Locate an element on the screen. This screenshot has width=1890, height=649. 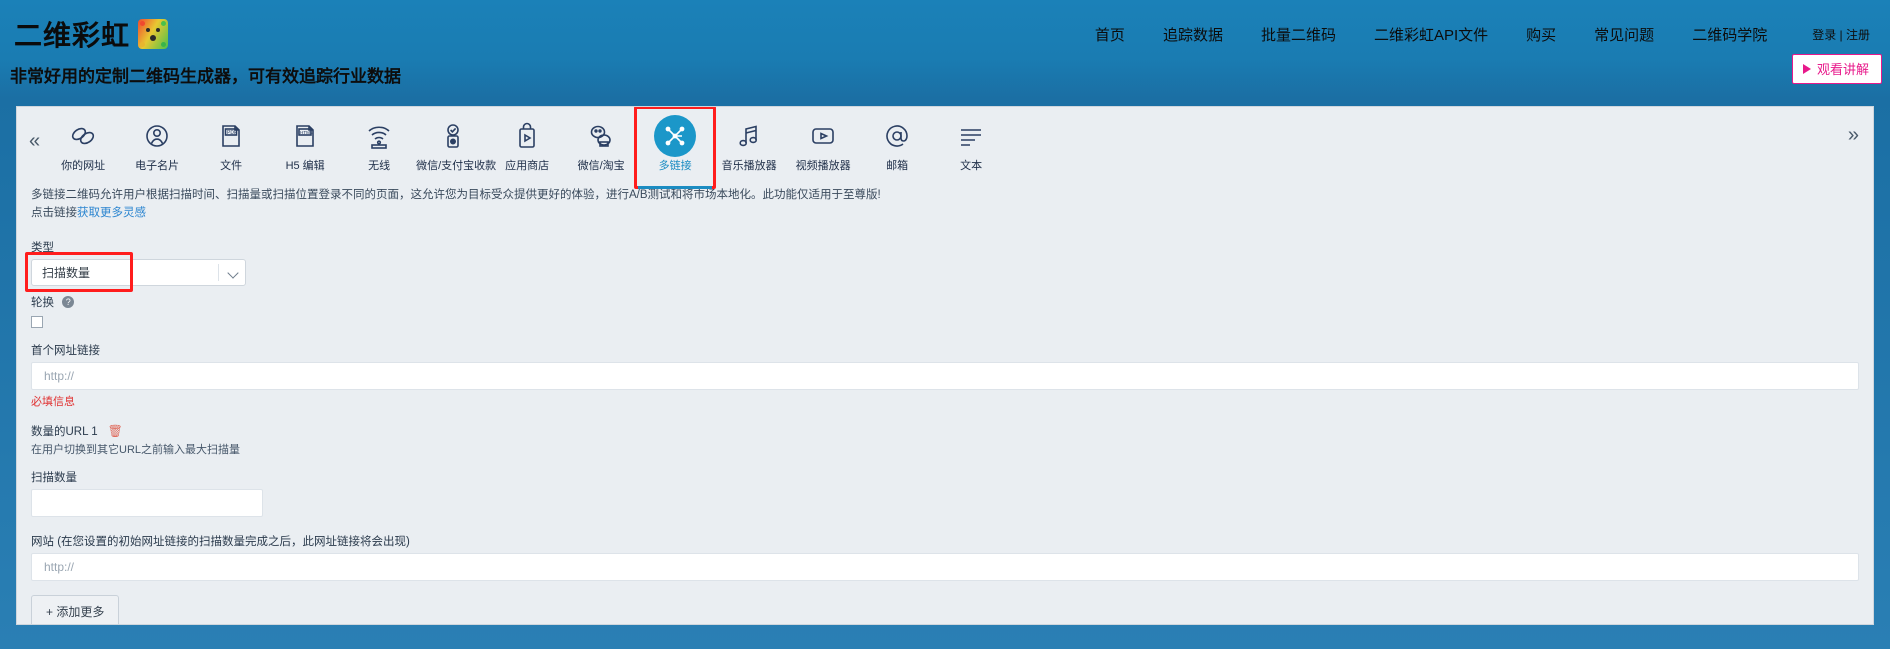
tool-h5-editor: HTML H5 编辑 is located at coordinates (305, 143).